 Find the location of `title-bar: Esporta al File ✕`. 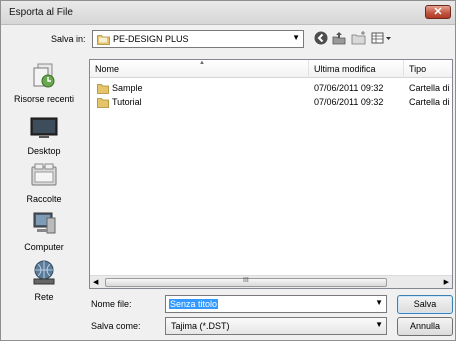

title-bar: Esporta al File ✕ is located at coordinates (228, 13).